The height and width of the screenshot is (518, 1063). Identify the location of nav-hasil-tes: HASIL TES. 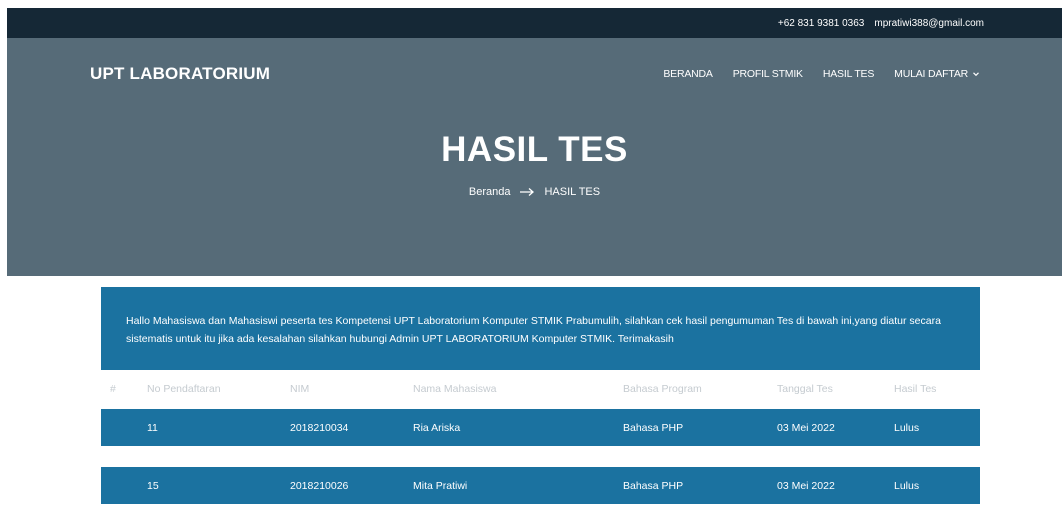
(848, 74).